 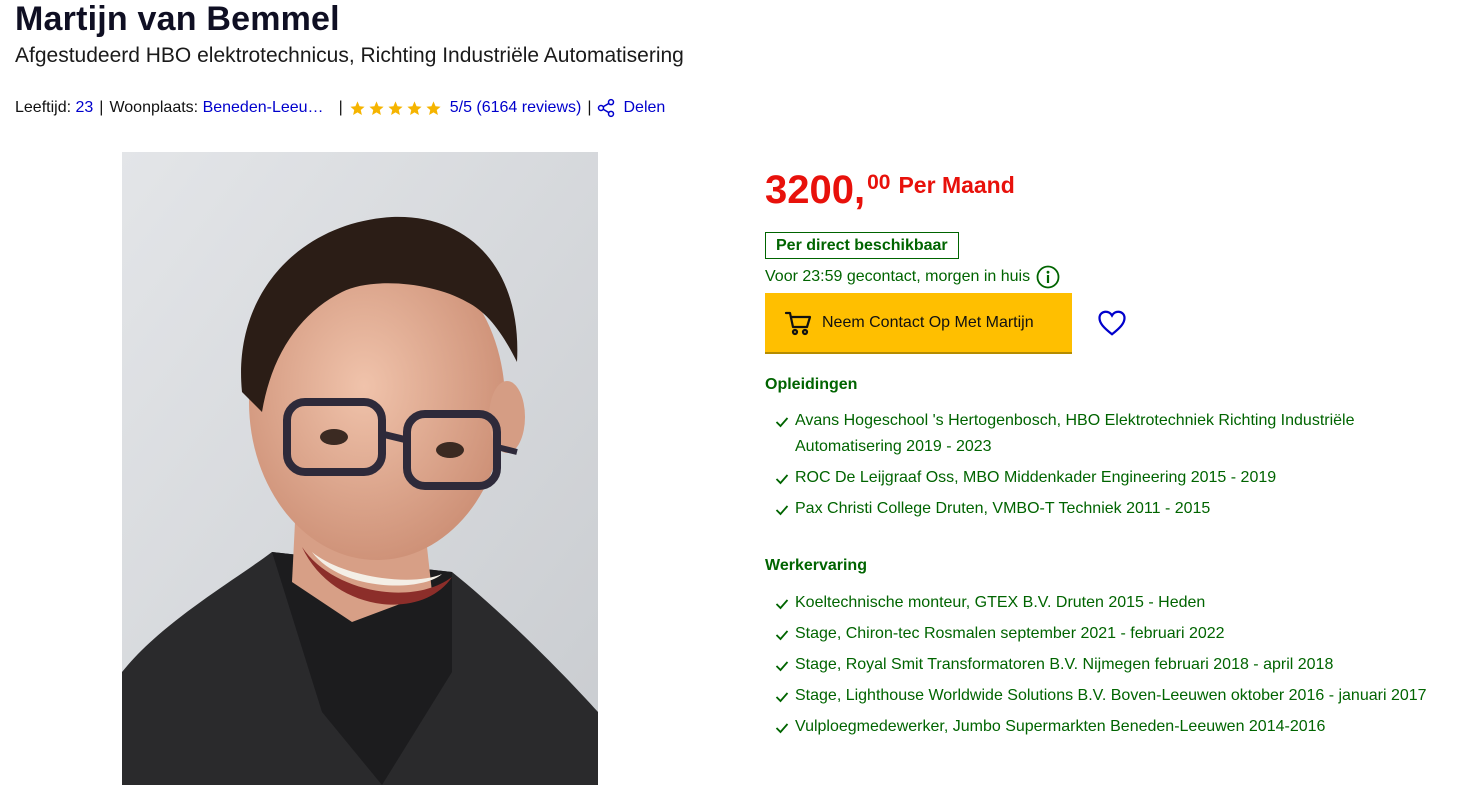 I want to click on contact-button-label: Neem Contact Op Met Martijn, so click(x=928, y=322).